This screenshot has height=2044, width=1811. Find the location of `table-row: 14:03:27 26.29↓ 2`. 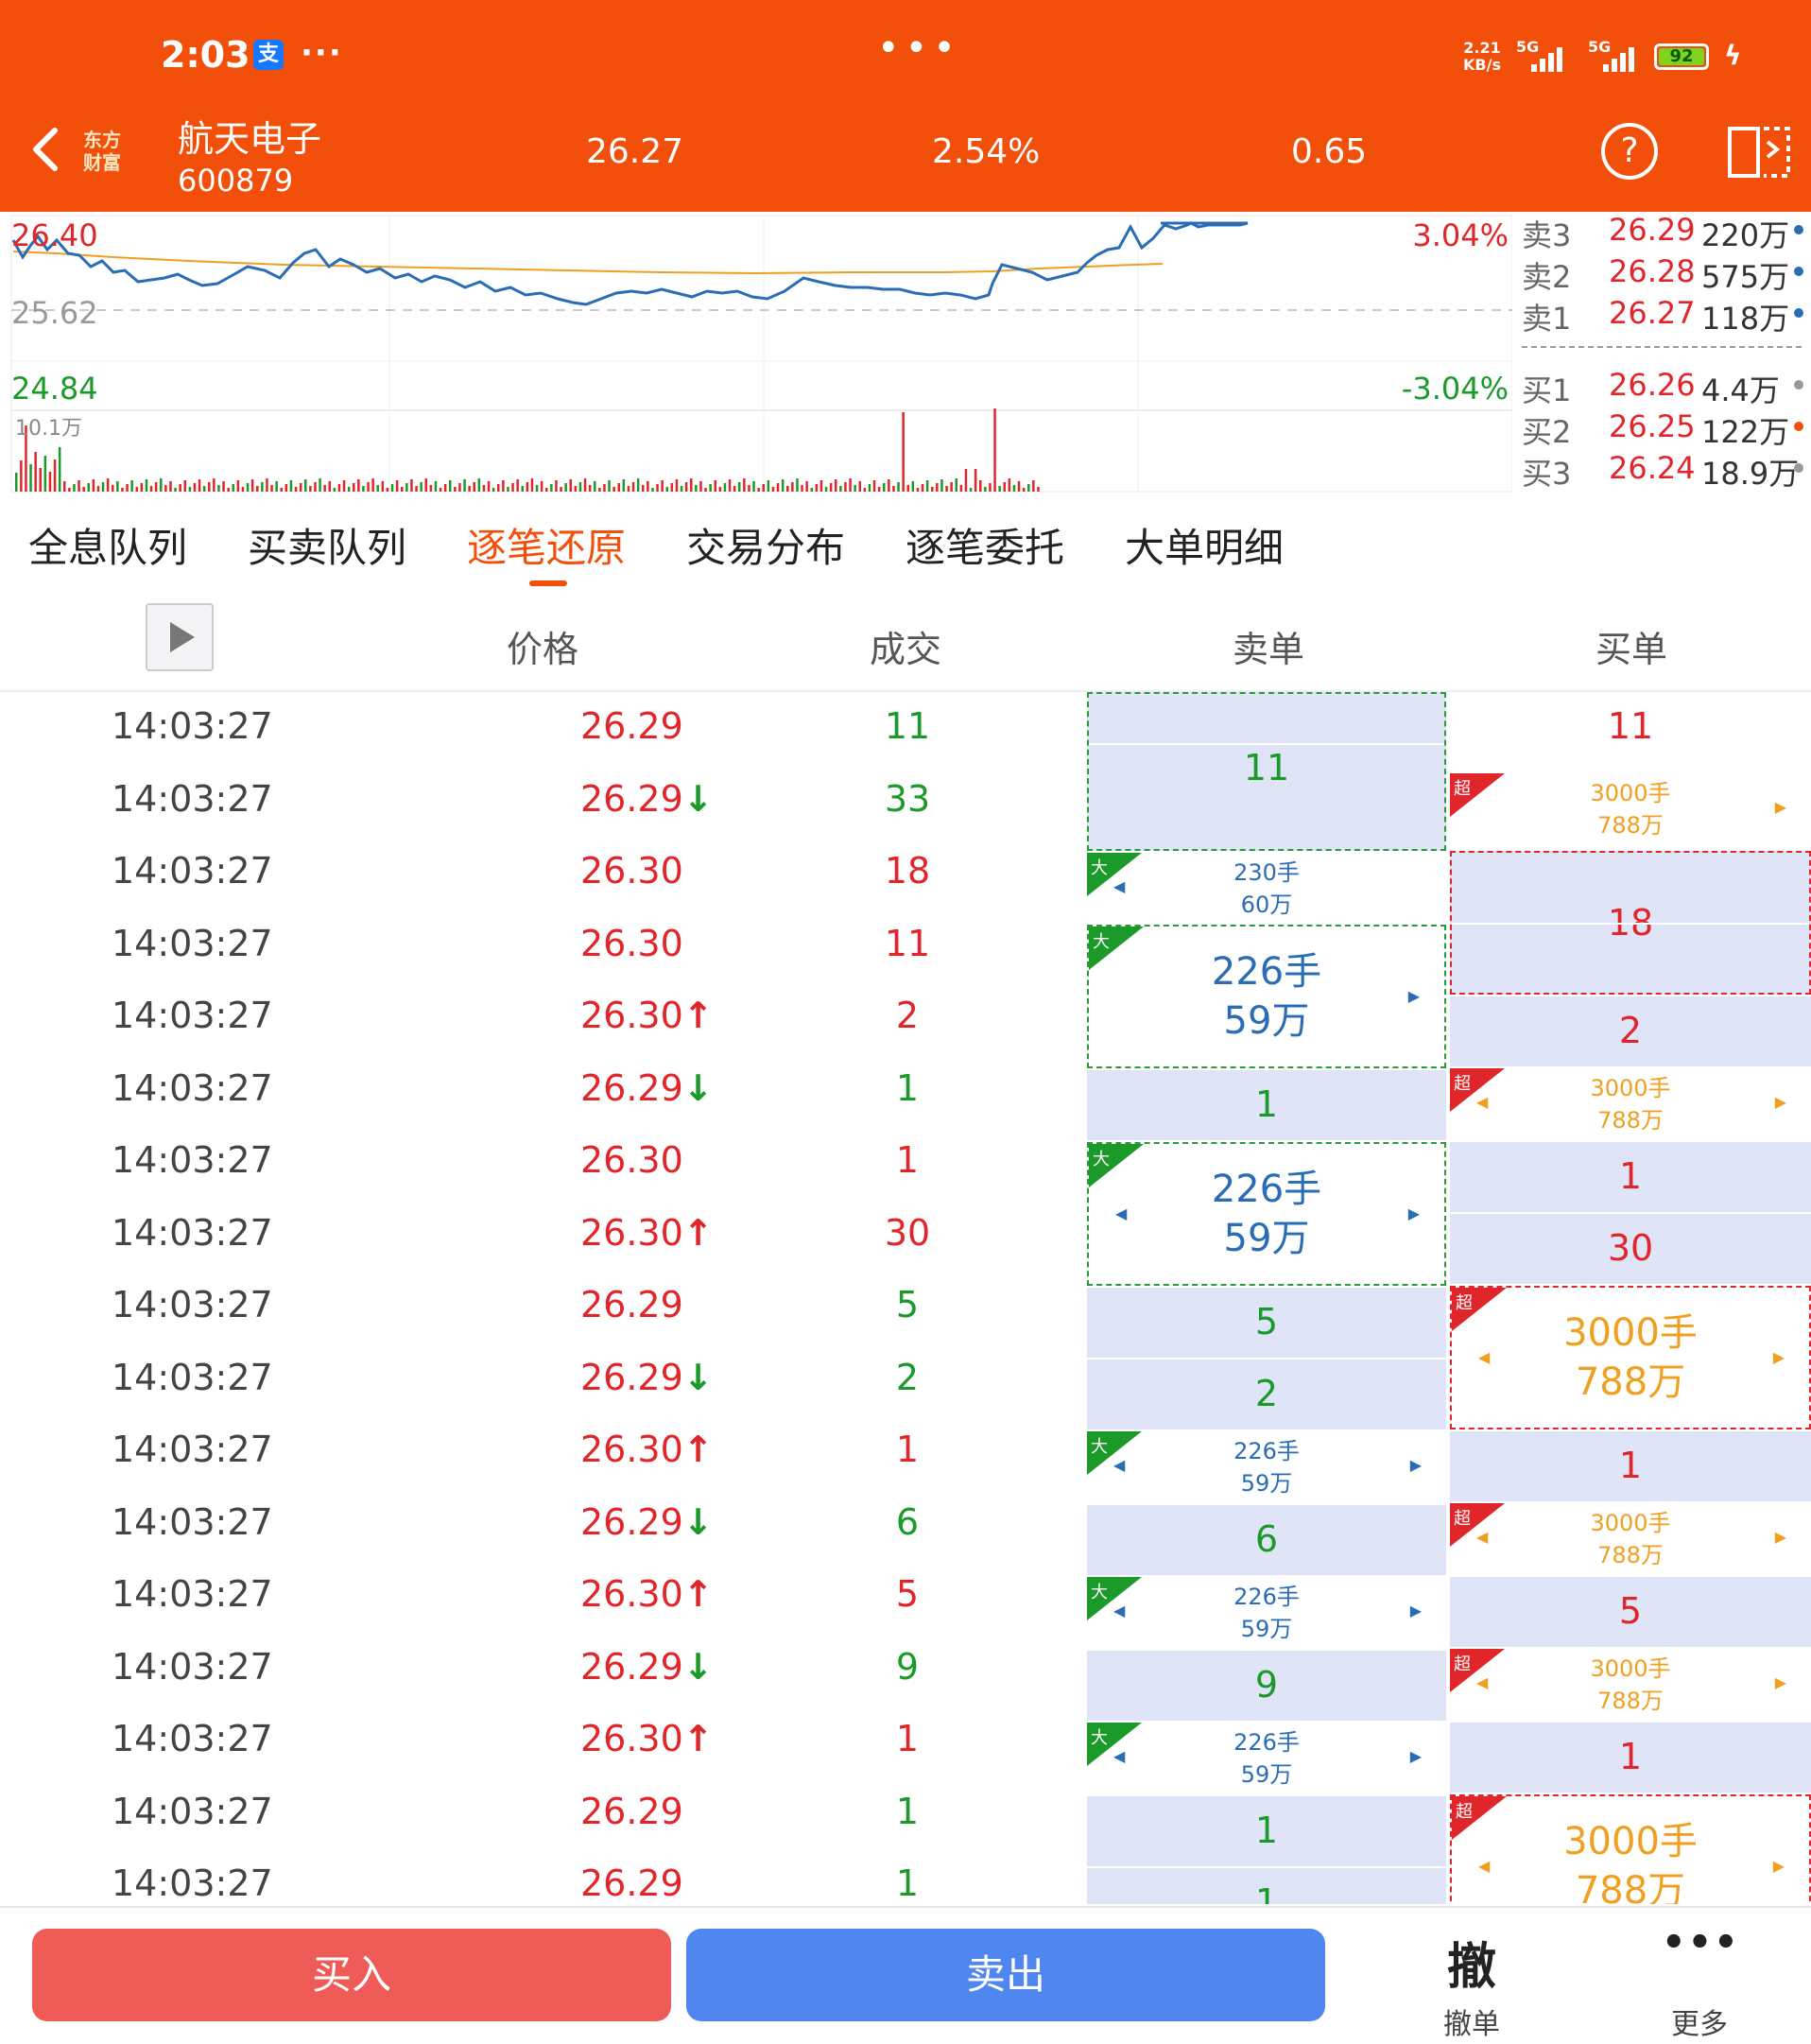

table-row: 14:03:27 26.29↓ 2 is located at coordinates (543, 1379).